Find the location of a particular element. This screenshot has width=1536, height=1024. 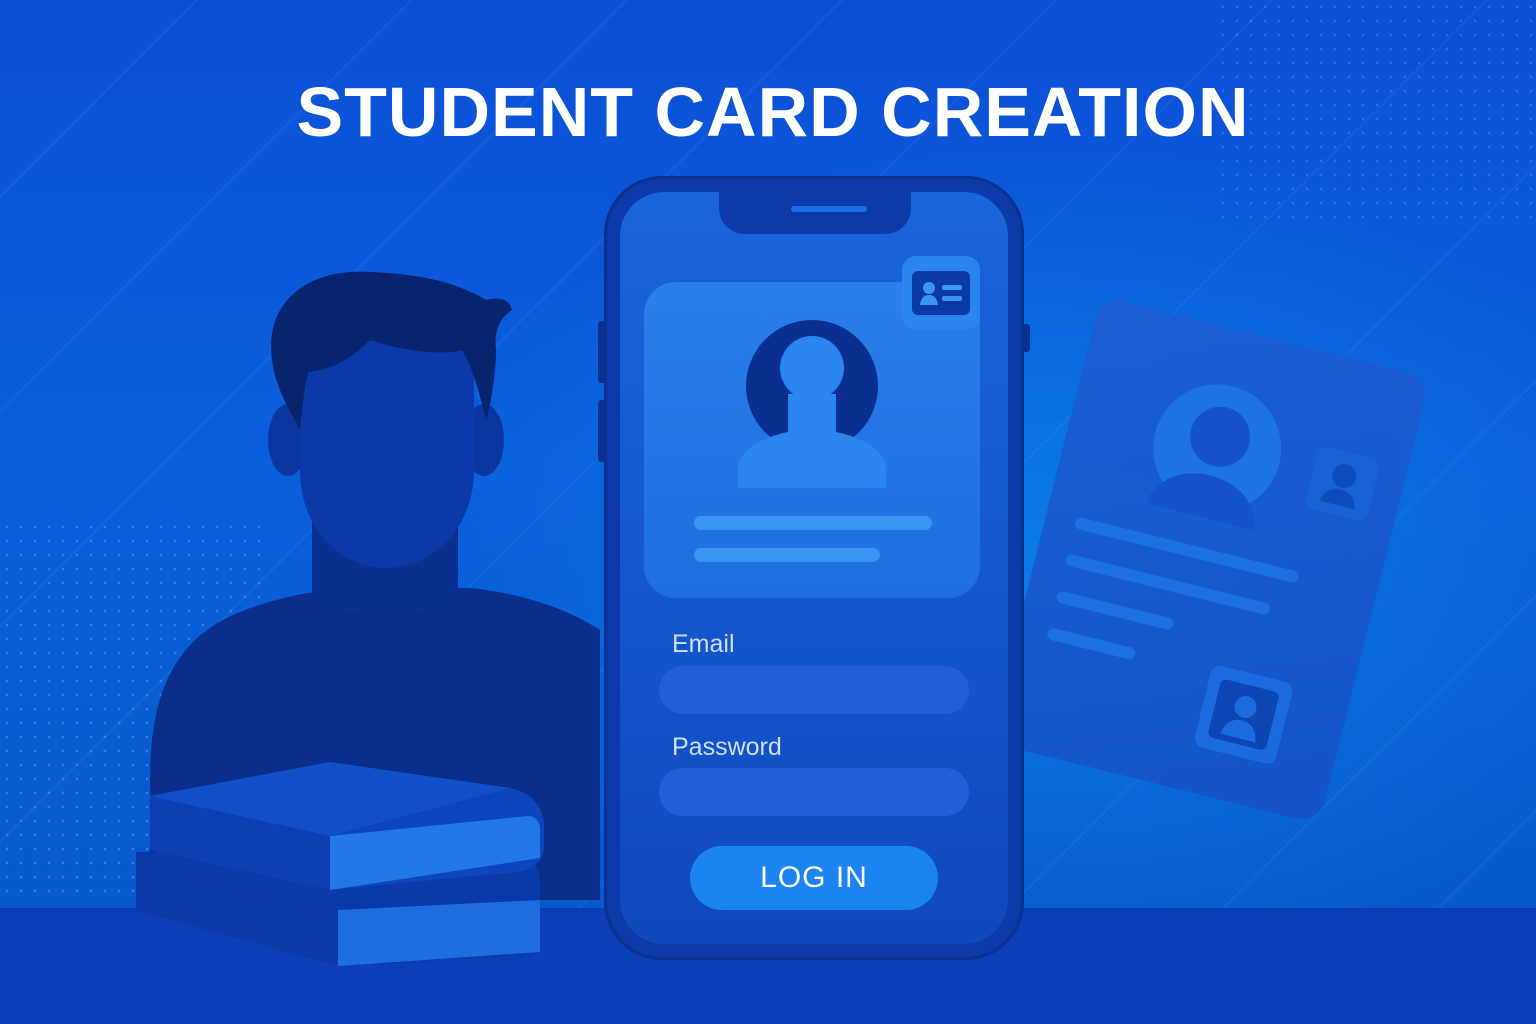

email-field is located at coordinates (814, 690).